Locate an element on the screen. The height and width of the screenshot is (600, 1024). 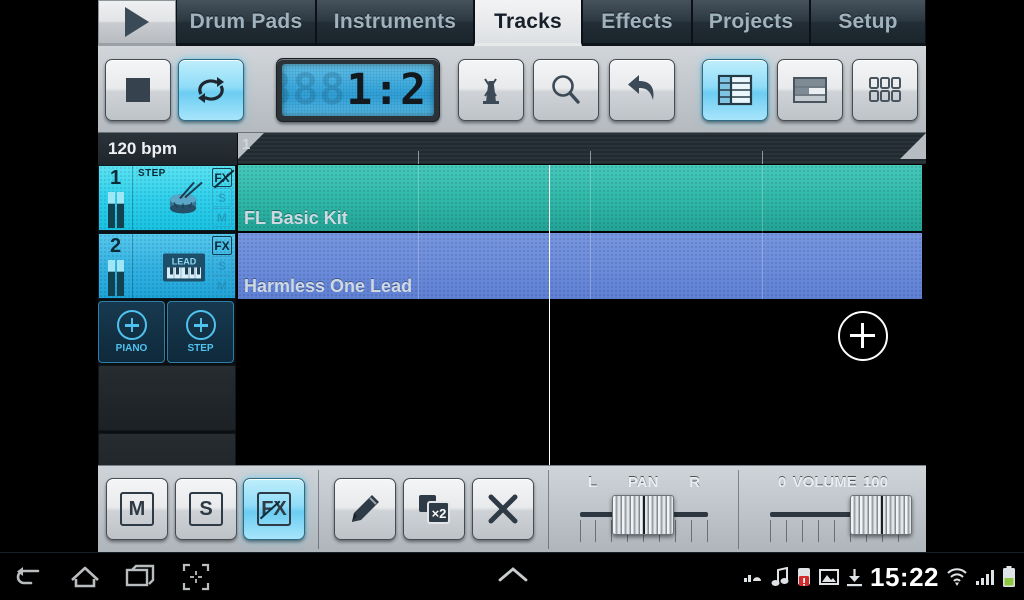
add-piano-track-button: PIANO is located at coordinates (131, 332).